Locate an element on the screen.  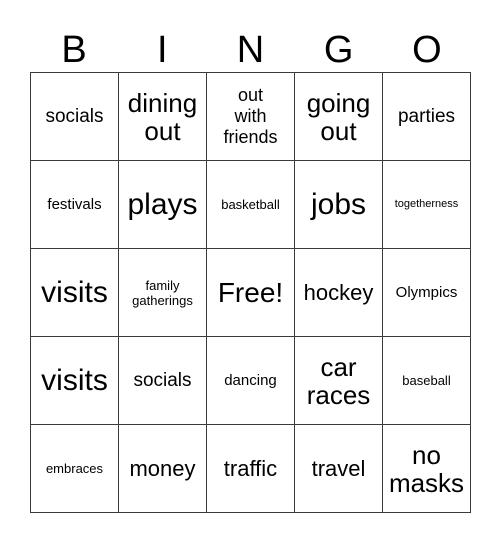
bingo-cell-label: no masks is located at coordinates (426, 468).